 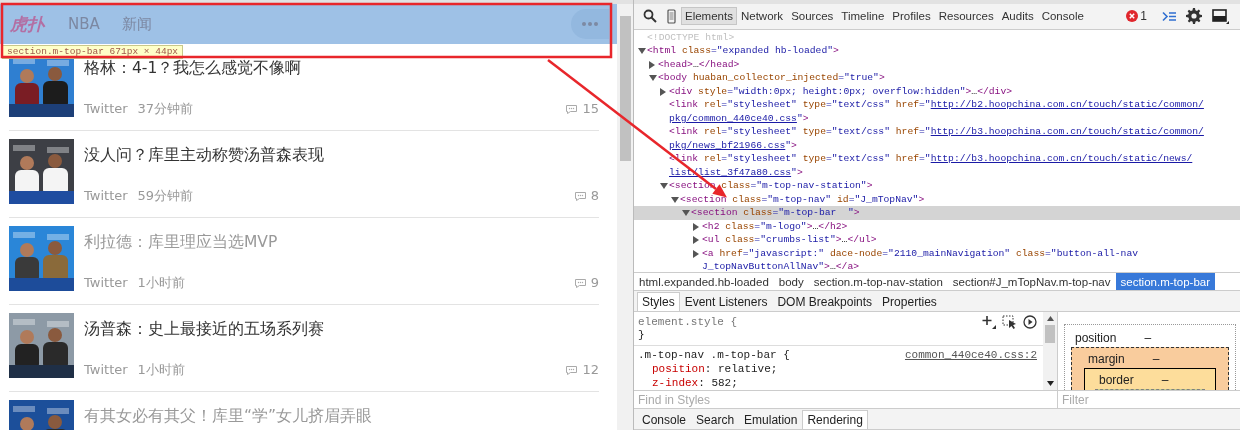 What do you see at coordinates (709, 16) in the screenshot?
I see `panel-tab: Elements` at bounding box center [709, 16].